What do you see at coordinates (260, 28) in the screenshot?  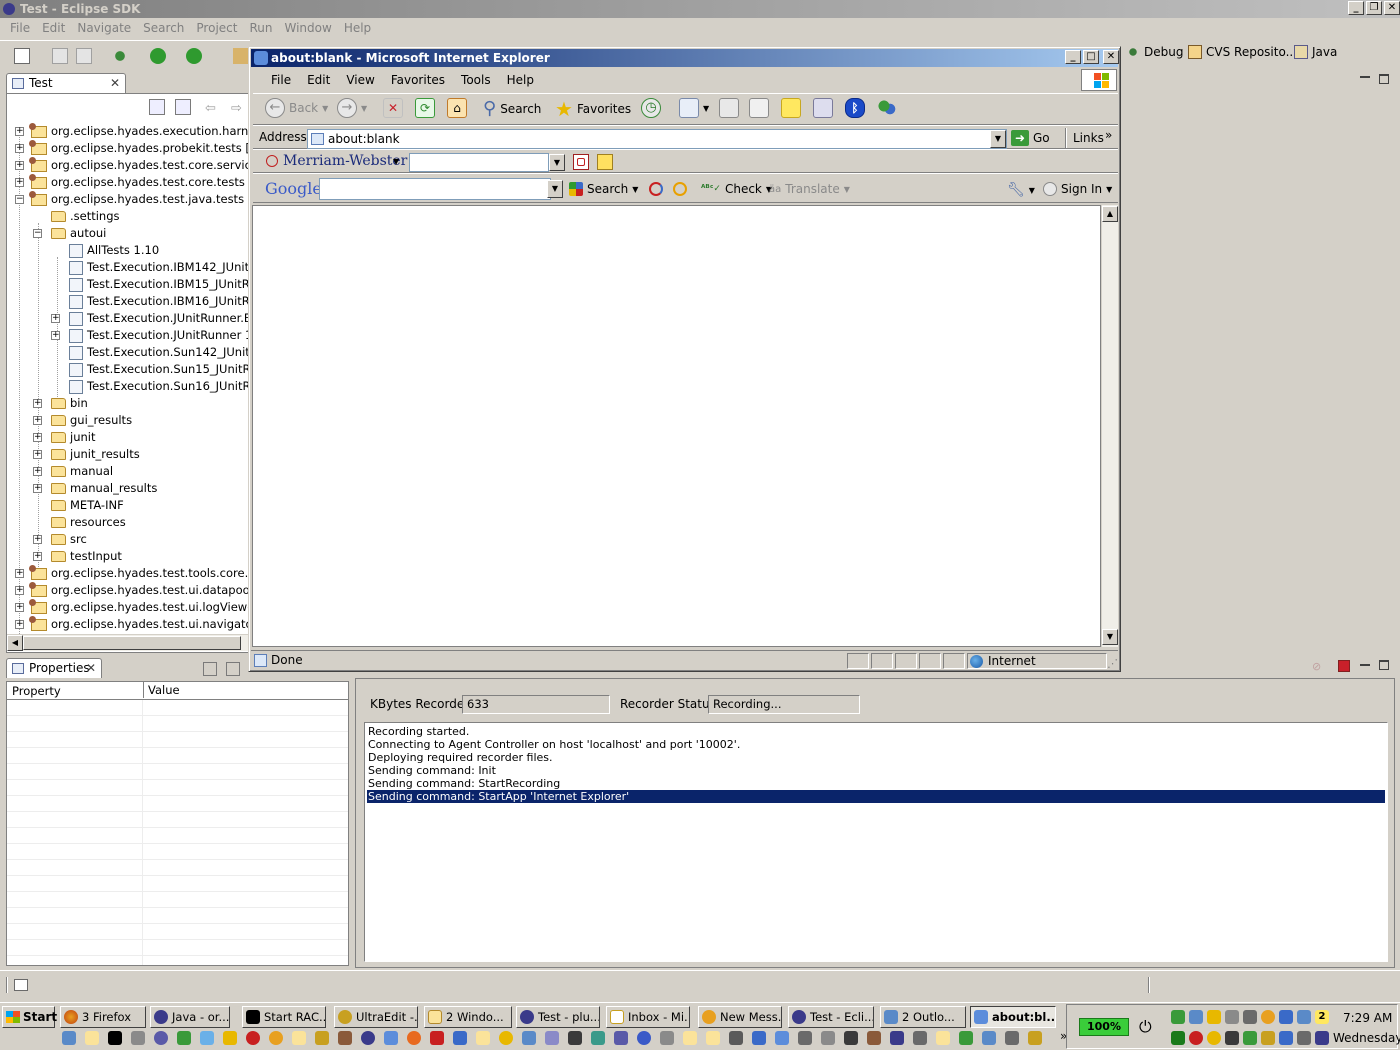 I see `menu-run: Run` at bounding box center [260, 28].